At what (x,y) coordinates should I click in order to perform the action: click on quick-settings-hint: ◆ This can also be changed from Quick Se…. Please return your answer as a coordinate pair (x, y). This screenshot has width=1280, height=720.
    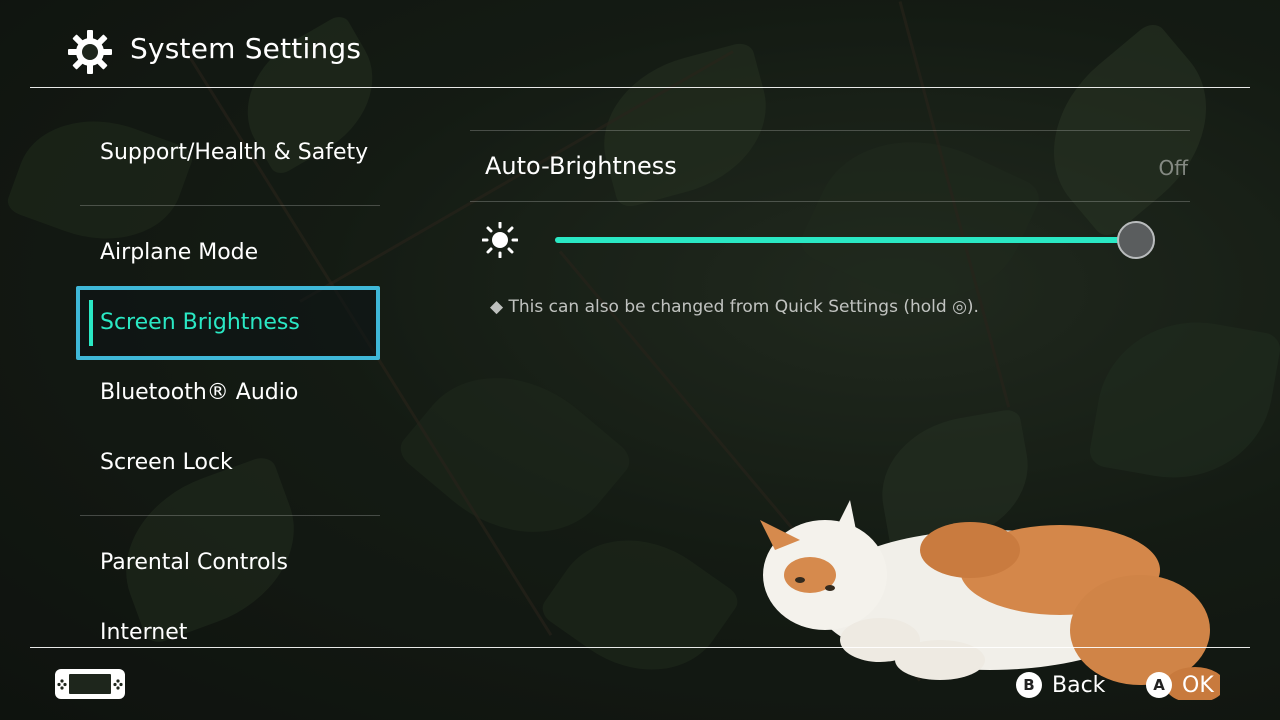
    Looking at the image, I should click on (734, 307).